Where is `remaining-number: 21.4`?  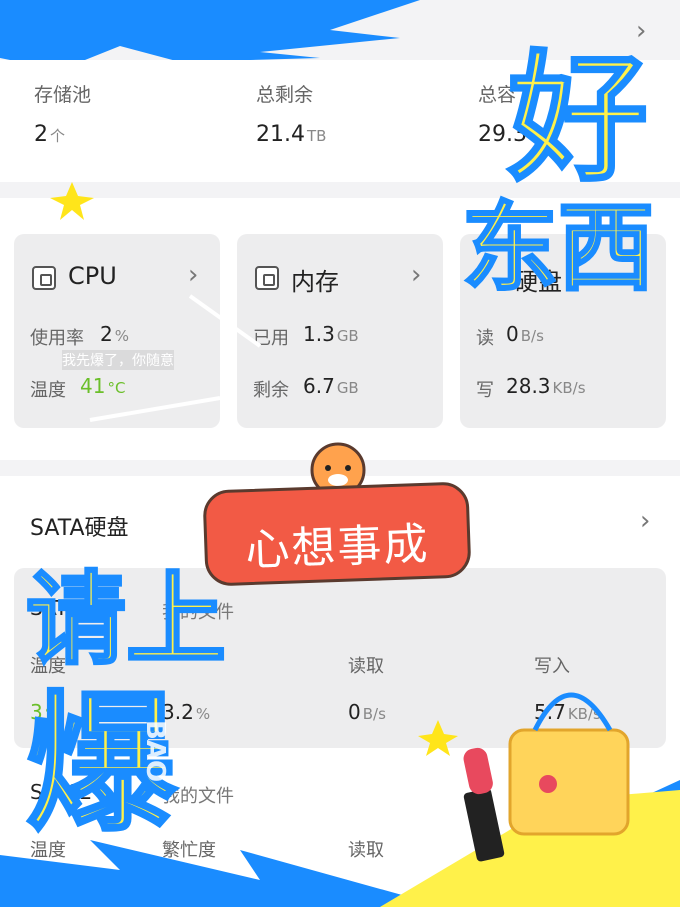
remaining-number: 21.4 is located at coordinates (280, 134).